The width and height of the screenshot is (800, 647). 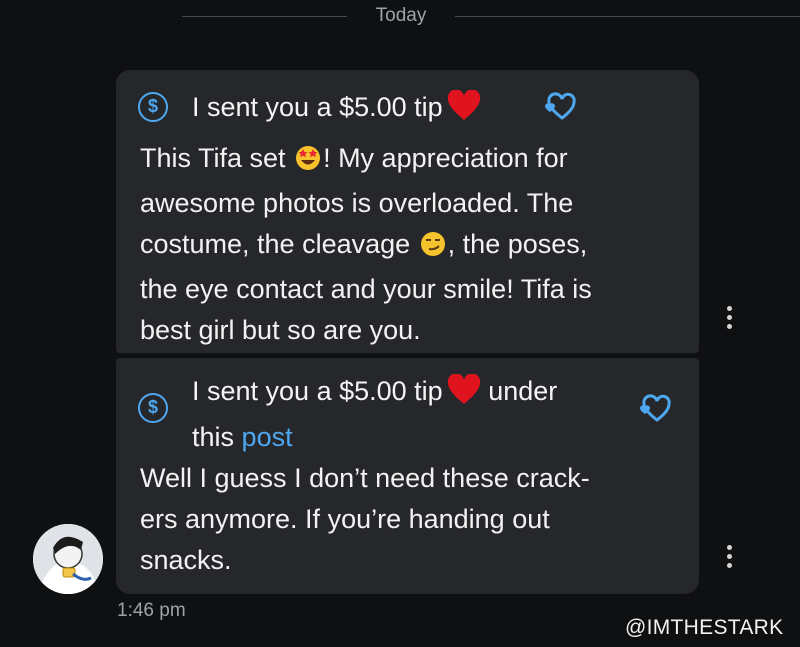 I want to click on avatar, so click(x=68, y=559).